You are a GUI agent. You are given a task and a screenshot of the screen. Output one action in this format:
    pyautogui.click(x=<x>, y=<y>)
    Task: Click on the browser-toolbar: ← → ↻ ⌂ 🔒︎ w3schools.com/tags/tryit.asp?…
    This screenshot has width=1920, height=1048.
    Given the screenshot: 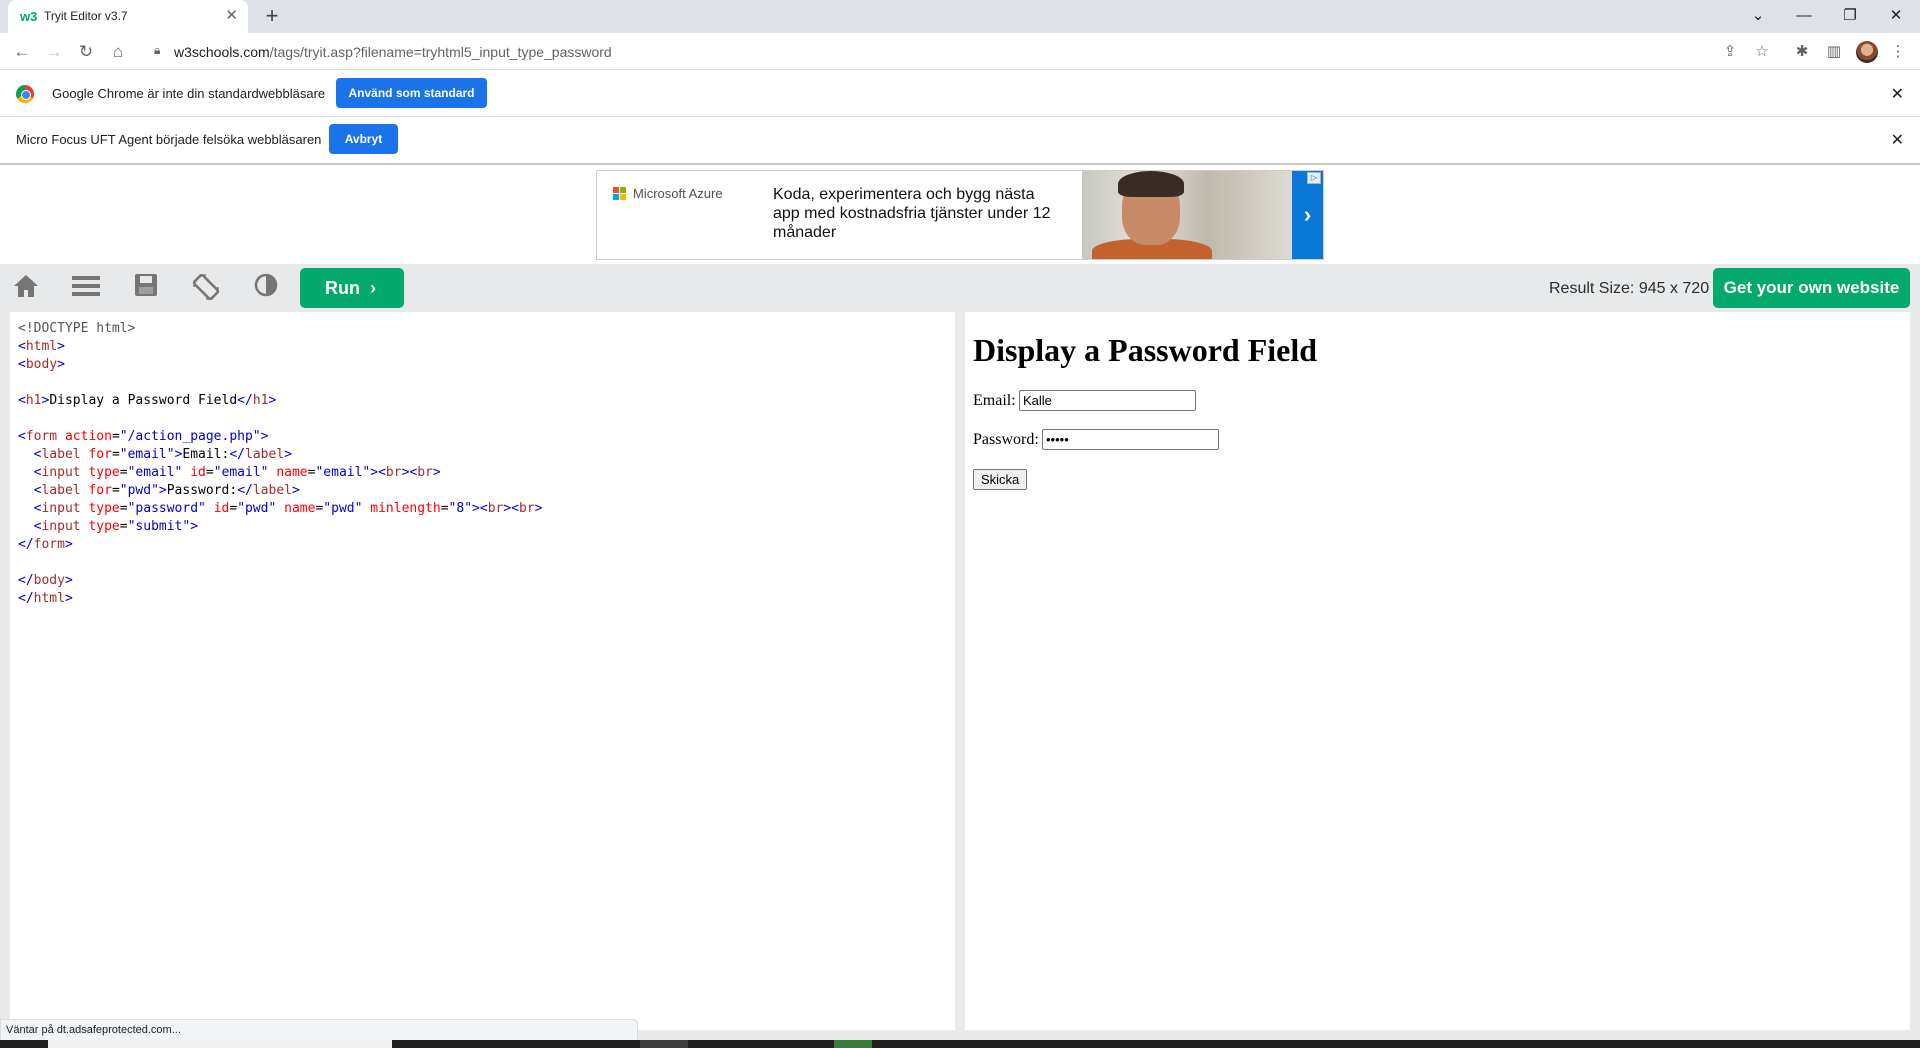 What is the action you would take?
    pyautogui.click(x=960, y=51)
    